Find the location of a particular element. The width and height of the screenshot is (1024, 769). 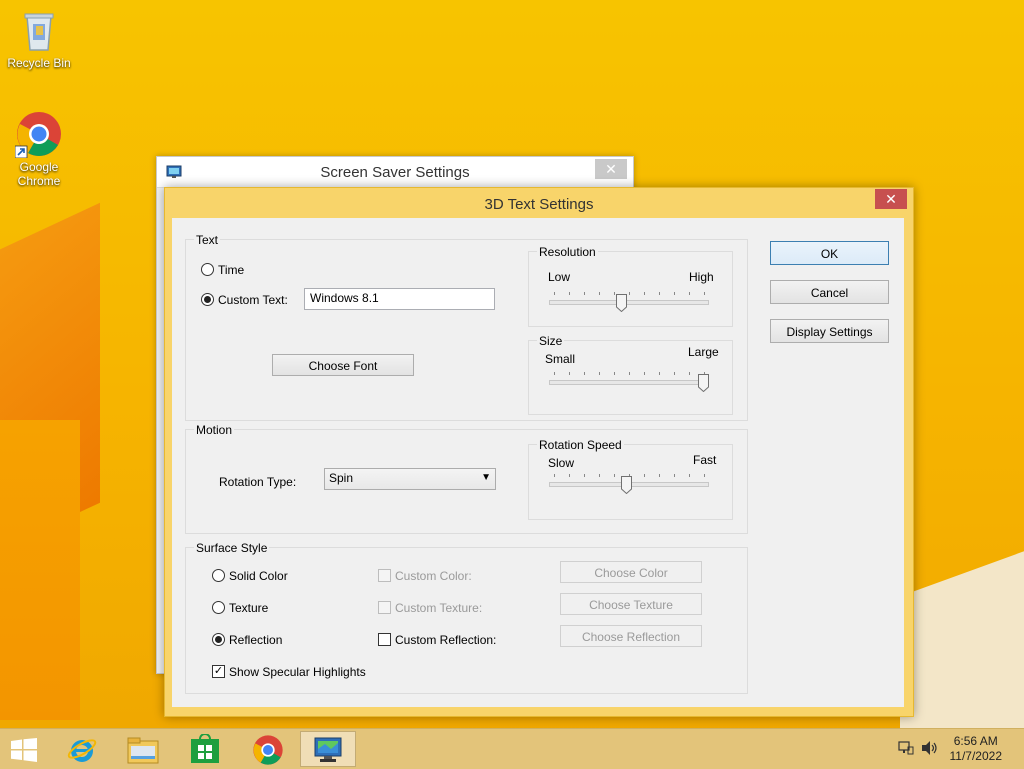

custom-text-label: Custom Text: is located at coordinates (253, 300).